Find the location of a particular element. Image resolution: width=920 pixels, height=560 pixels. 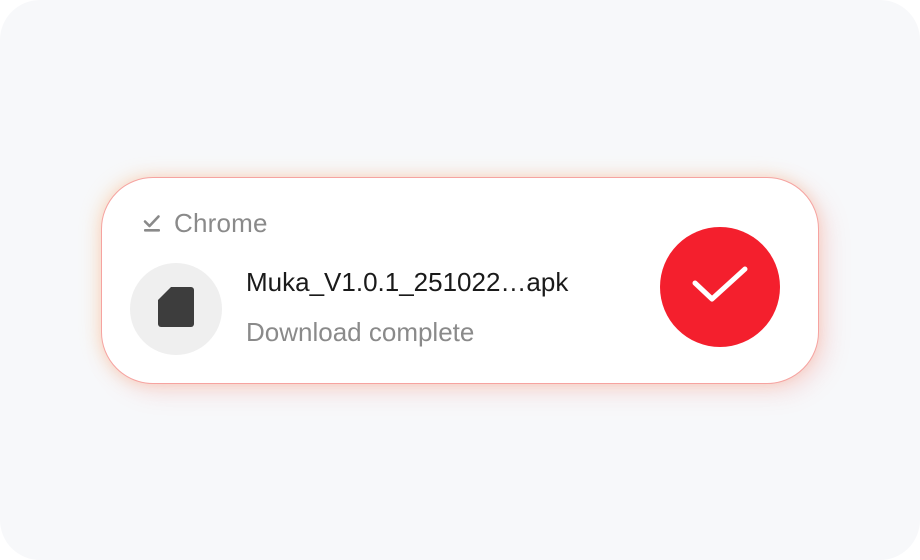

download-status-text: Download complete is located at coordinates (360, 332).